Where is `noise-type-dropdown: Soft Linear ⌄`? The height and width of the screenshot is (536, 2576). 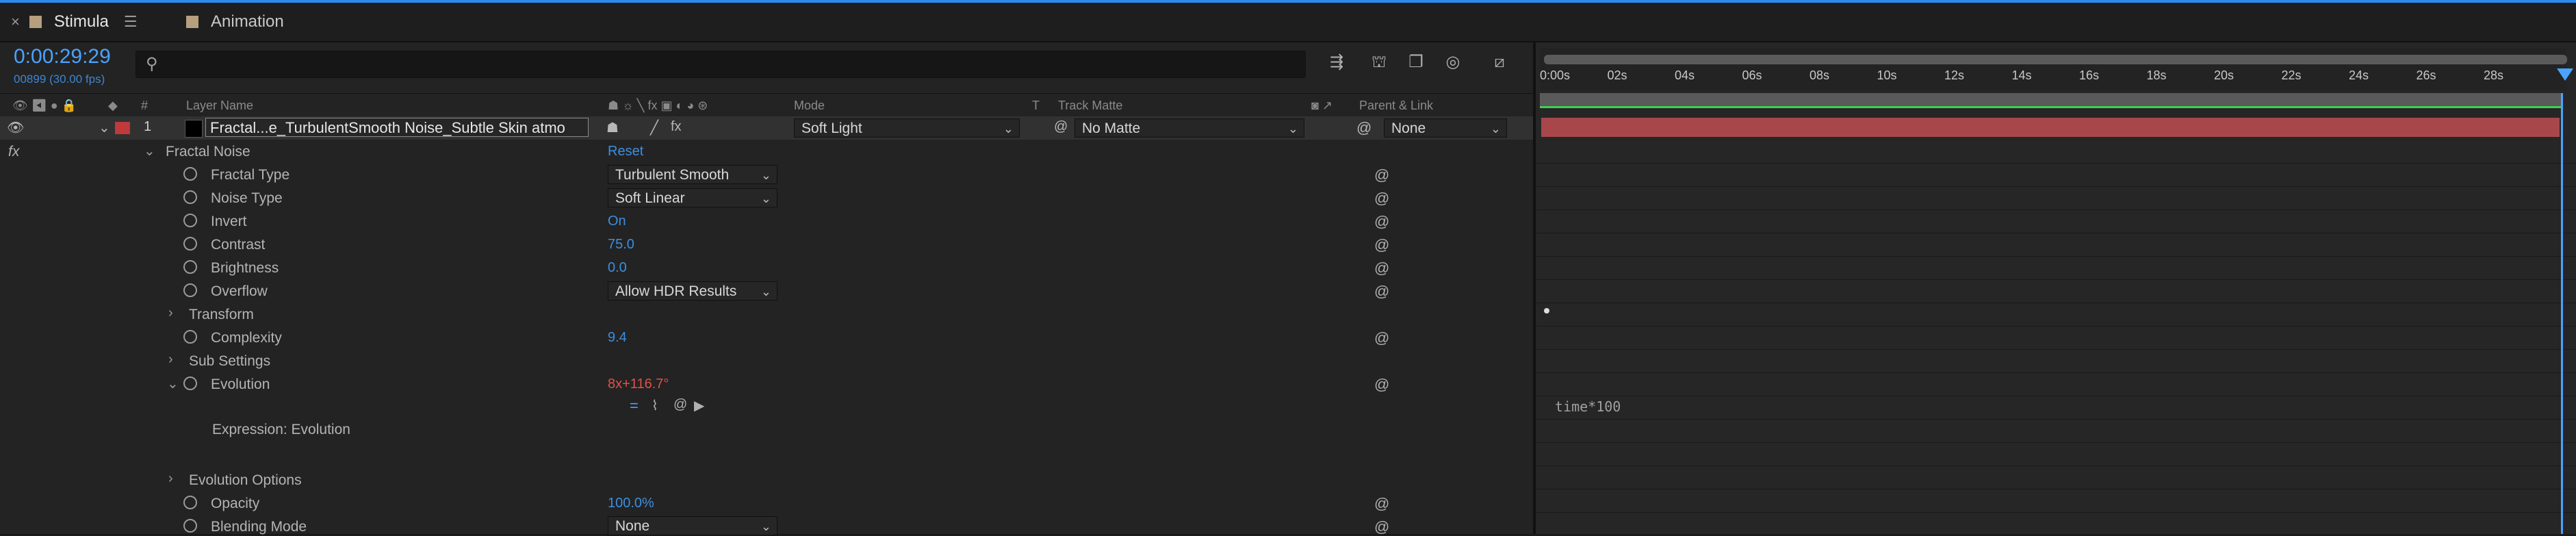
noise-type-dropdown: Soft Linear ⌄ is located at coordinates (692, 197).